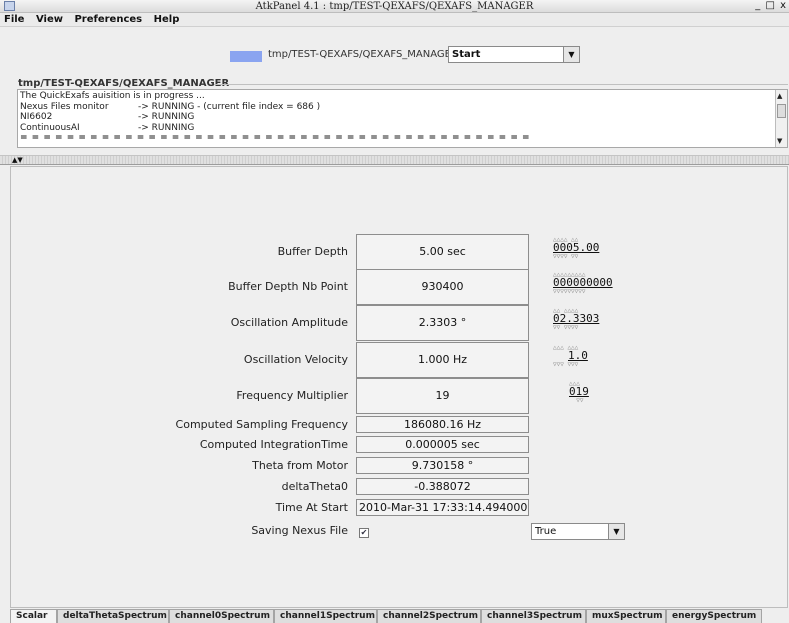 This screenshot has height=623, width=789. Describe the element at coordinates (779, 96) in the screenshot. I see `scroll-up-icon: ▲` at that location.